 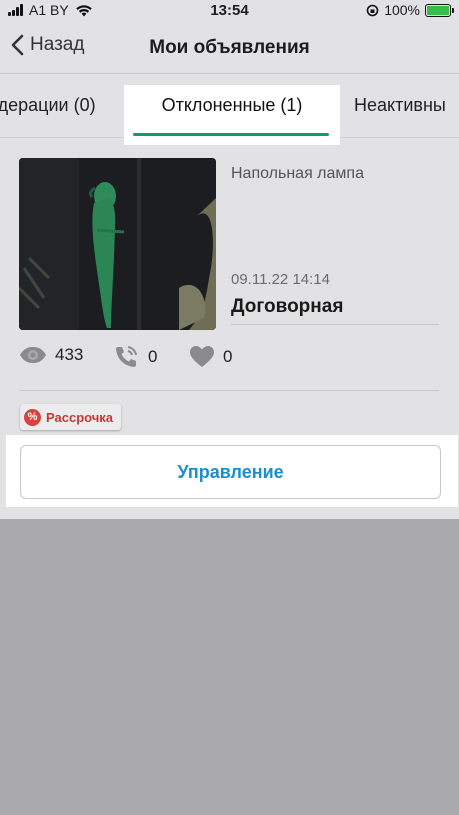 I want to click on manage-highlight: Управление, so click(x=232, y=471).